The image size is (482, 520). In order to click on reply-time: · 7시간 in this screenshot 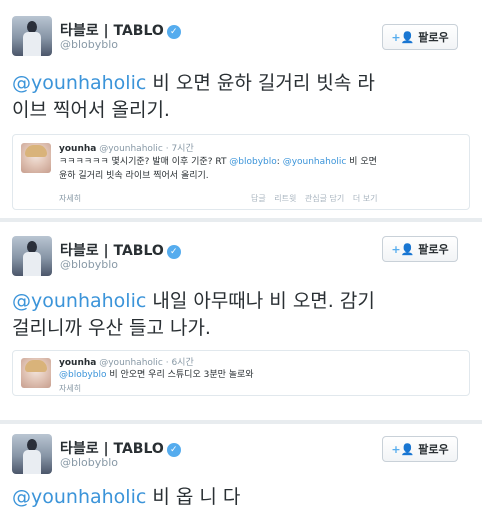, I will do `click(180, 149)`.